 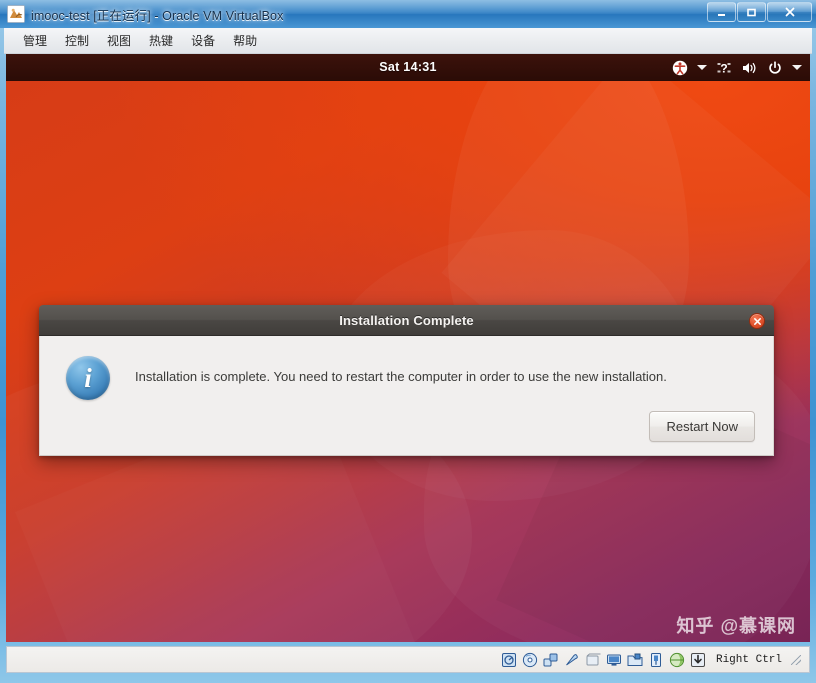 What do you see at coordinates (680, 68) in the screenshot?
I see `accessibility-icon` at bounding box center [680, 68].